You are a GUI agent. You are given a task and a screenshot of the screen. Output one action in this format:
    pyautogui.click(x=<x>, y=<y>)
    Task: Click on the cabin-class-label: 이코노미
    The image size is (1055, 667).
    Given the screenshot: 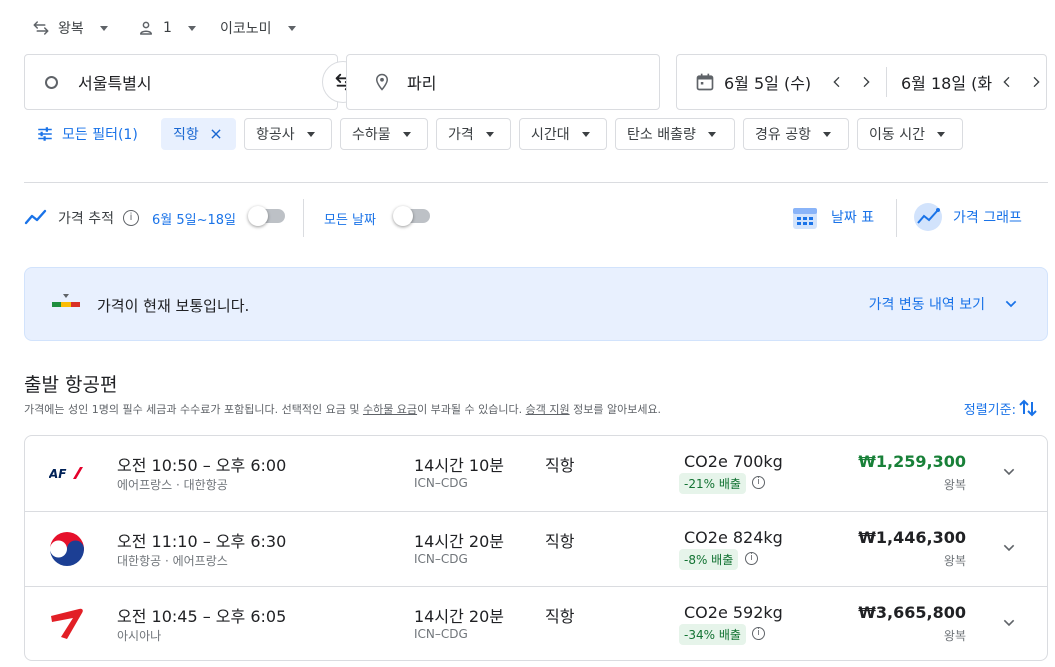 What is the action you would take?
    pyautogui.click(x=246, y=29)
    